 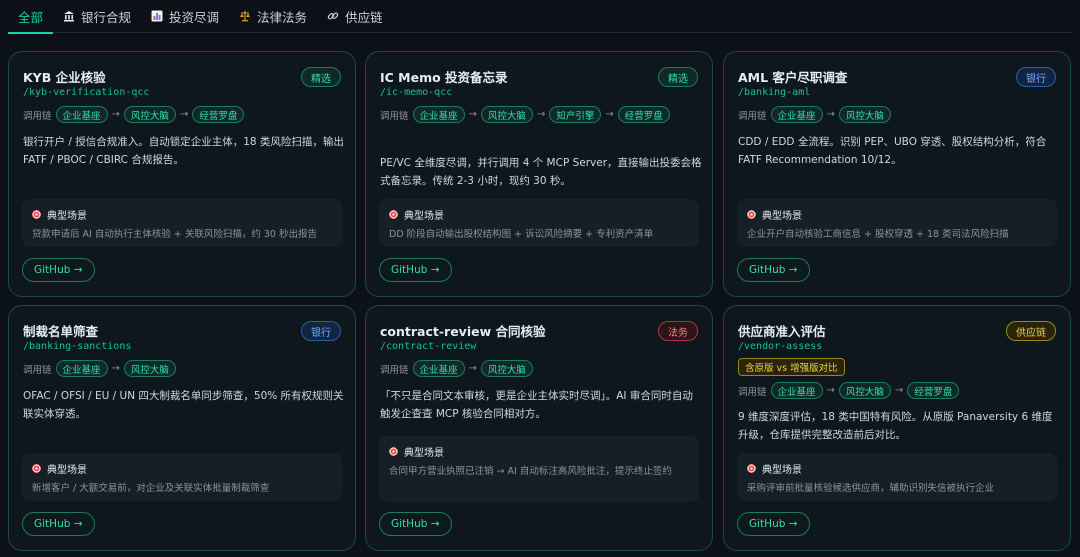 What do you see at coordinates (282, 17) in the screenshot?
I see `tab-label: 法律法务` at bounding box center [282, 17].